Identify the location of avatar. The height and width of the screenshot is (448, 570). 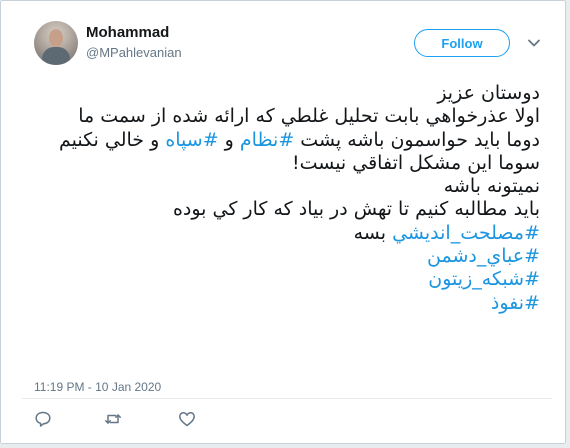
(56, 43).